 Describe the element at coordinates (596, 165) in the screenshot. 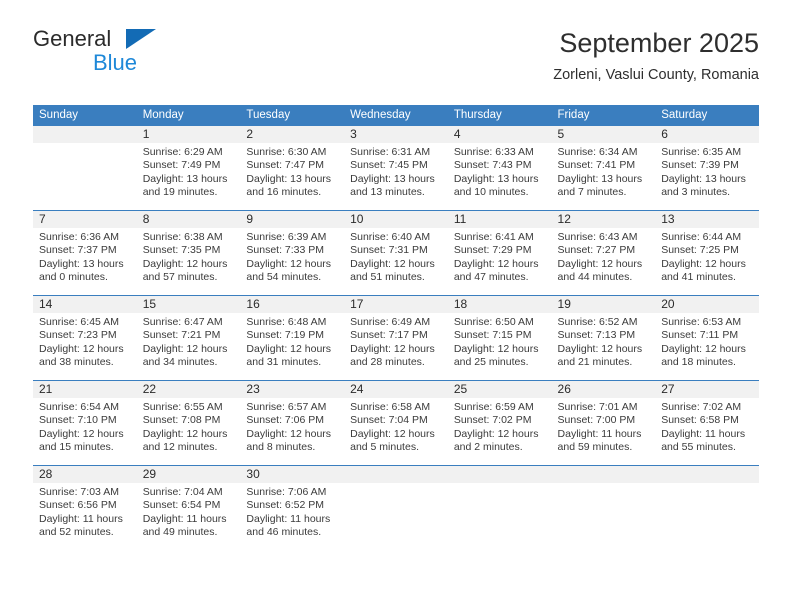

I see `sunset-text: Sunset: 7:41 PM` at that location.